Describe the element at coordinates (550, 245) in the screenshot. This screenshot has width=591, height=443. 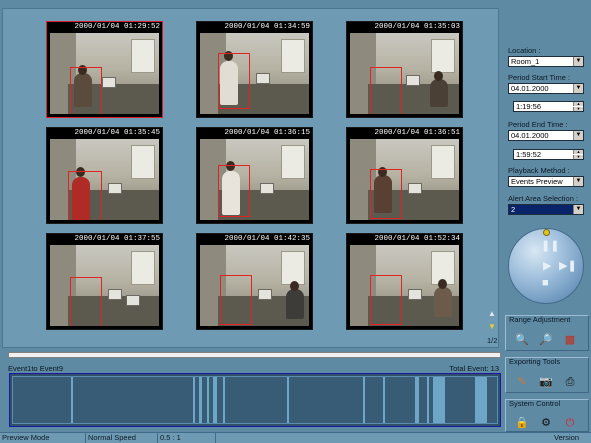
I see `pause-icon: ❚❚` at that location.